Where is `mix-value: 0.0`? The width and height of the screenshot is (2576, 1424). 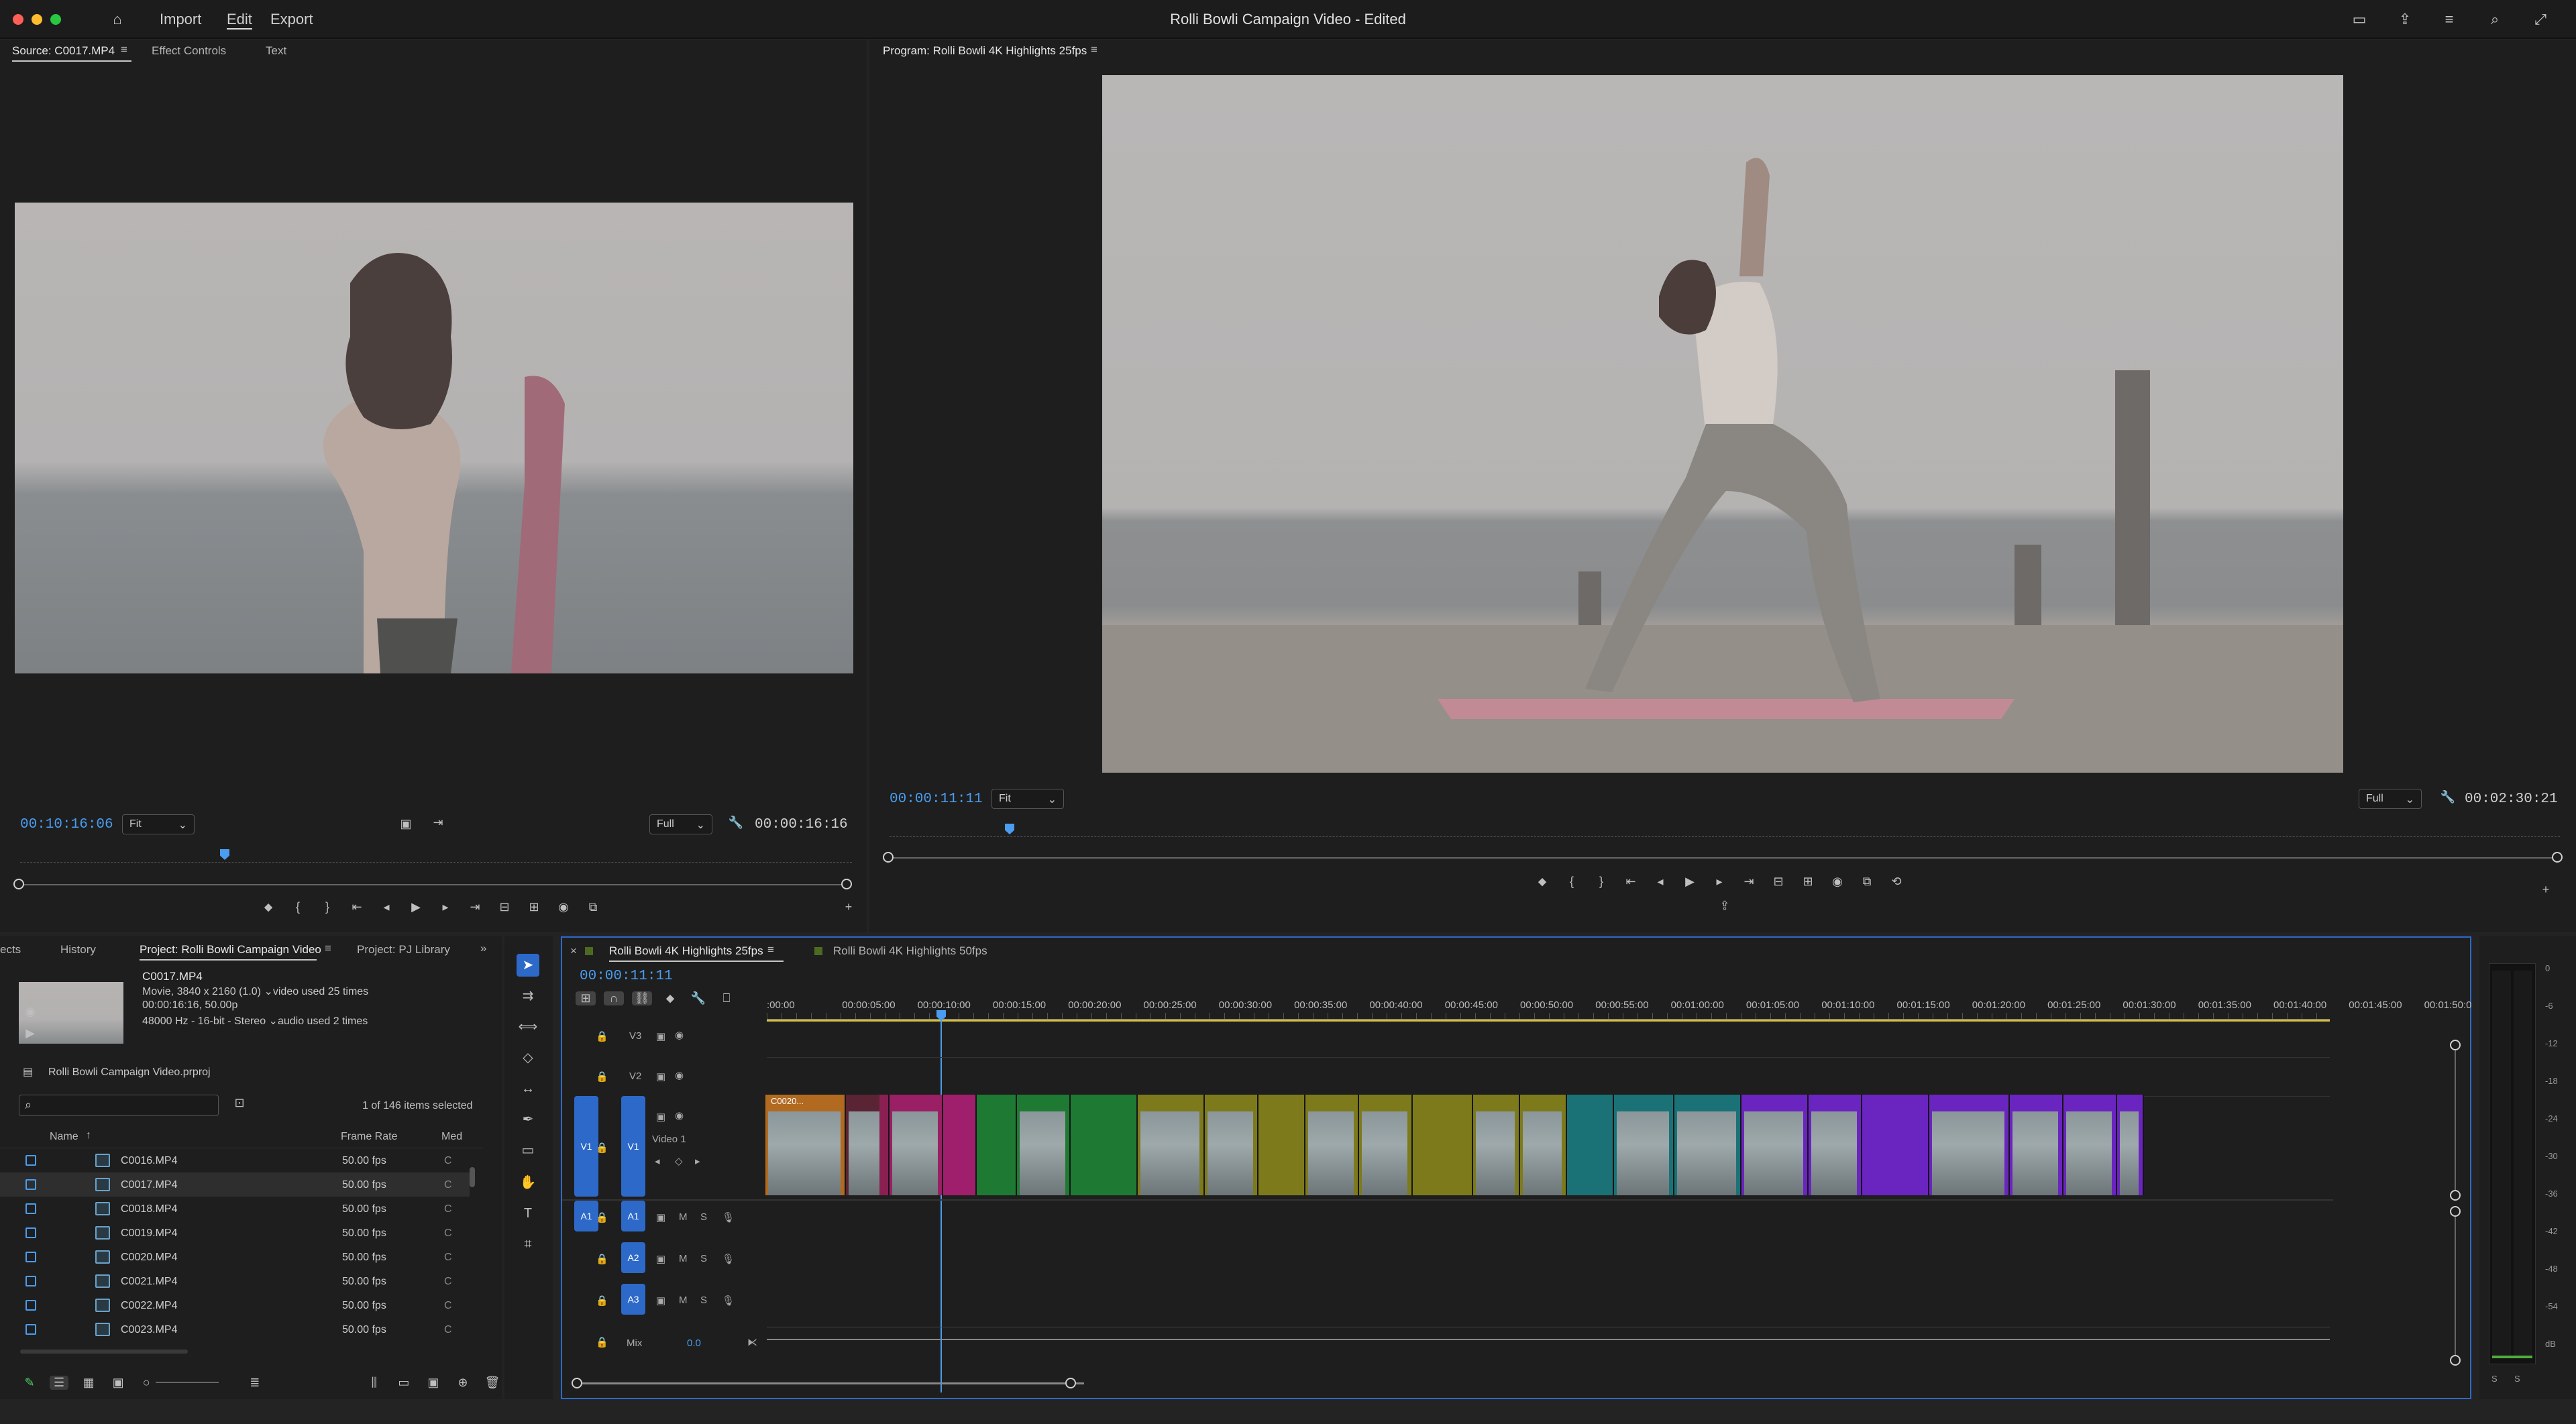
mix-value: 0.0 is located at coordinates (694, 1343).